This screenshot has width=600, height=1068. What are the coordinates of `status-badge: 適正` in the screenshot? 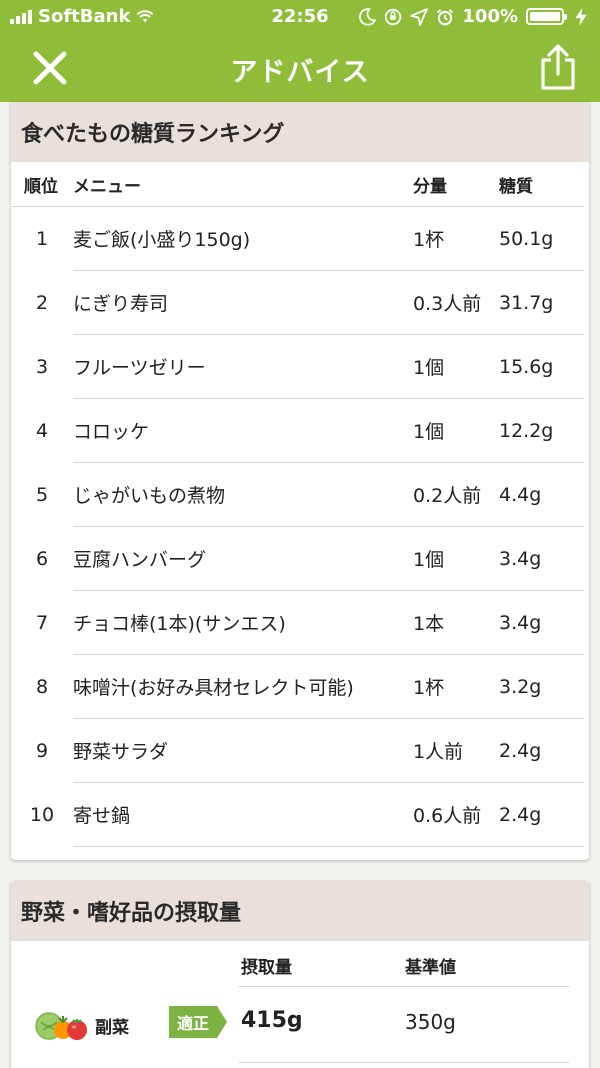 It's located at (198, 1022).